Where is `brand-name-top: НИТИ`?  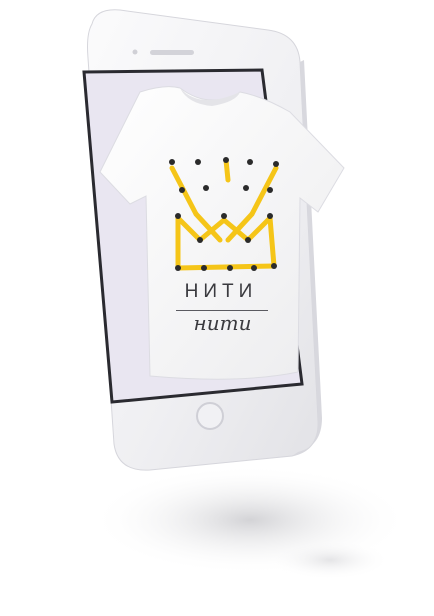 brand-name-top: НИТИ is located at coordinates (221, 291).